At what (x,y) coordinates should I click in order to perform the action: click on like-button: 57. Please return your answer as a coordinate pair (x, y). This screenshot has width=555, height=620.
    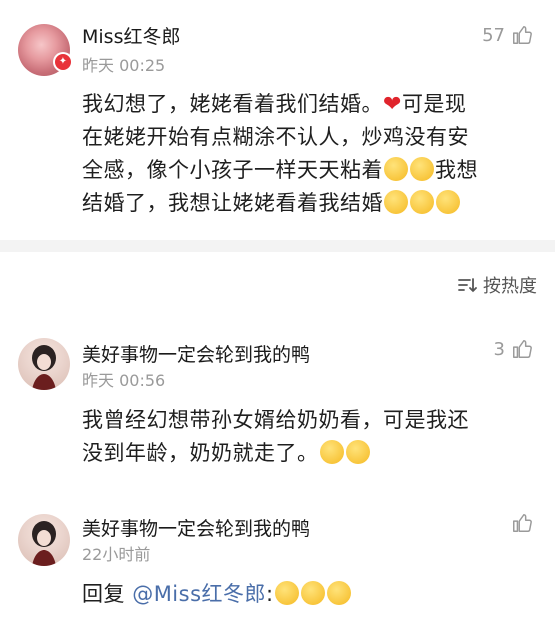
    Looking at the image, I should click on (507, 35).